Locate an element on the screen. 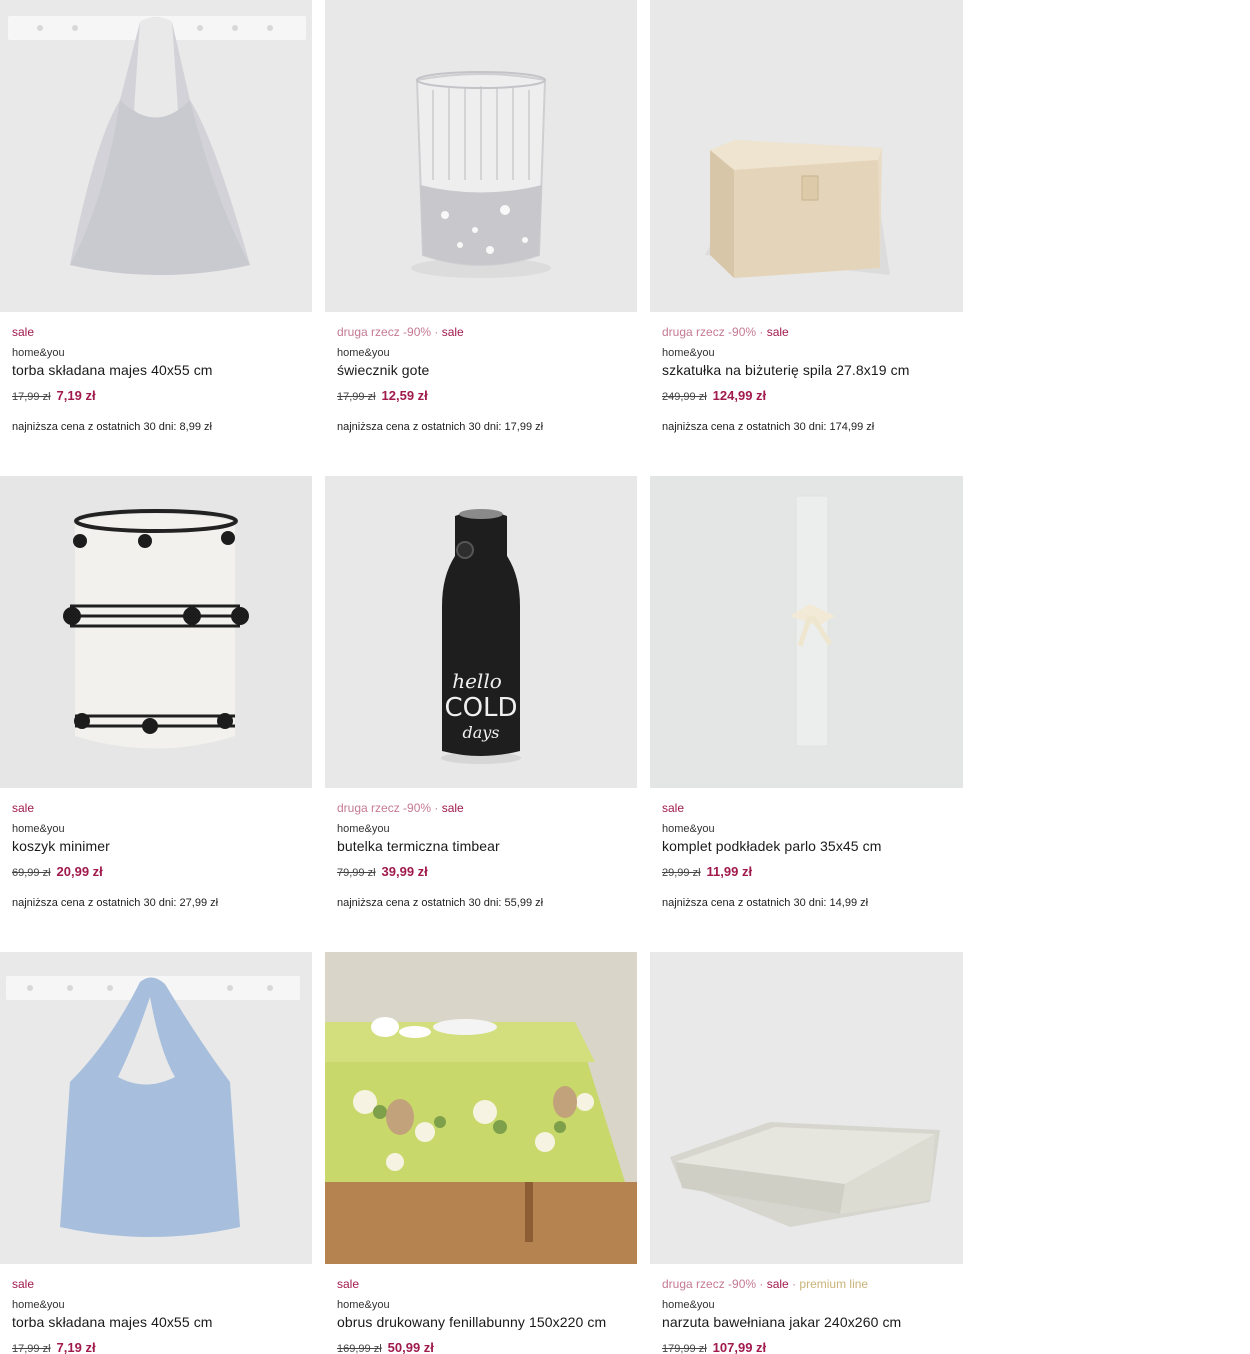 This screenshot has height=1354, width=1250. product-name-link: świecznik gote is located at coordinates (481, 370).